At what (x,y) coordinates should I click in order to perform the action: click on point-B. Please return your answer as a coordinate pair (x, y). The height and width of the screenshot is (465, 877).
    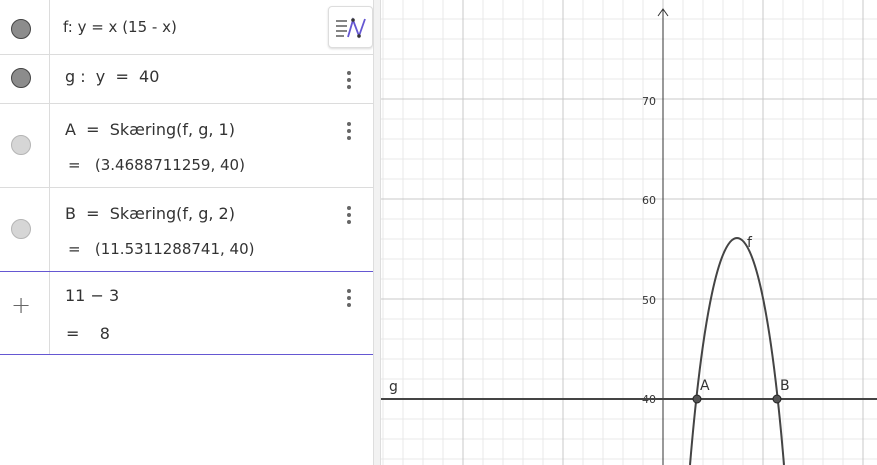
    Looking at the image, I should click on (777, 399).